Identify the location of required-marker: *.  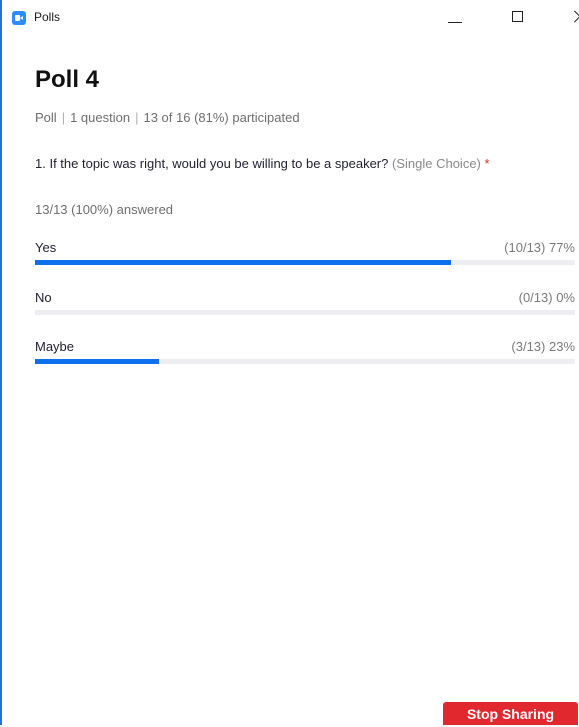
(487, 163).